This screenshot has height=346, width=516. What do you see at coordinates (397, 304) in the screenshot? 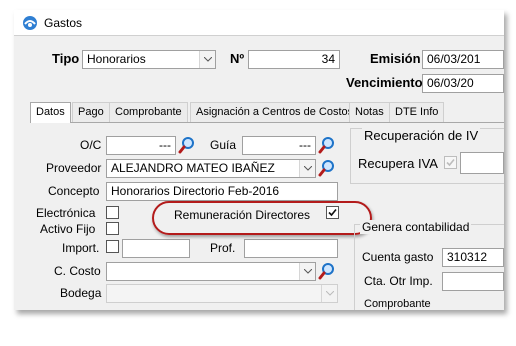
I see `comprobante-label: Comprobante` at bounding box center [397, 304].